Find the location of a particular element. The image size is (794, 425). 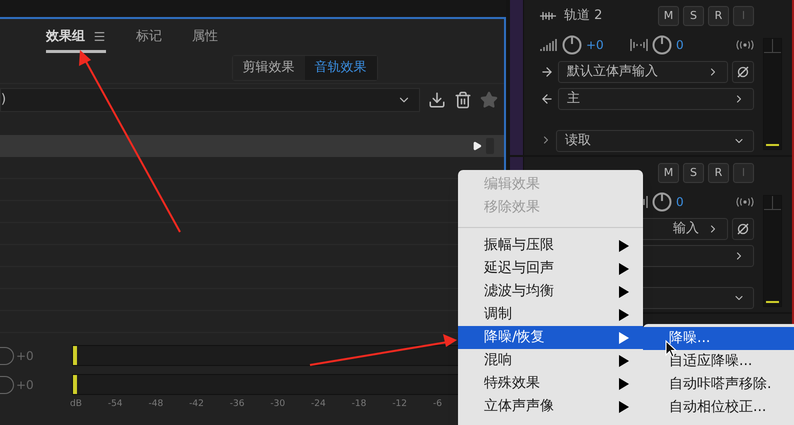

menu-item: 降噪/恢复 is located at coordinates (550, 337).